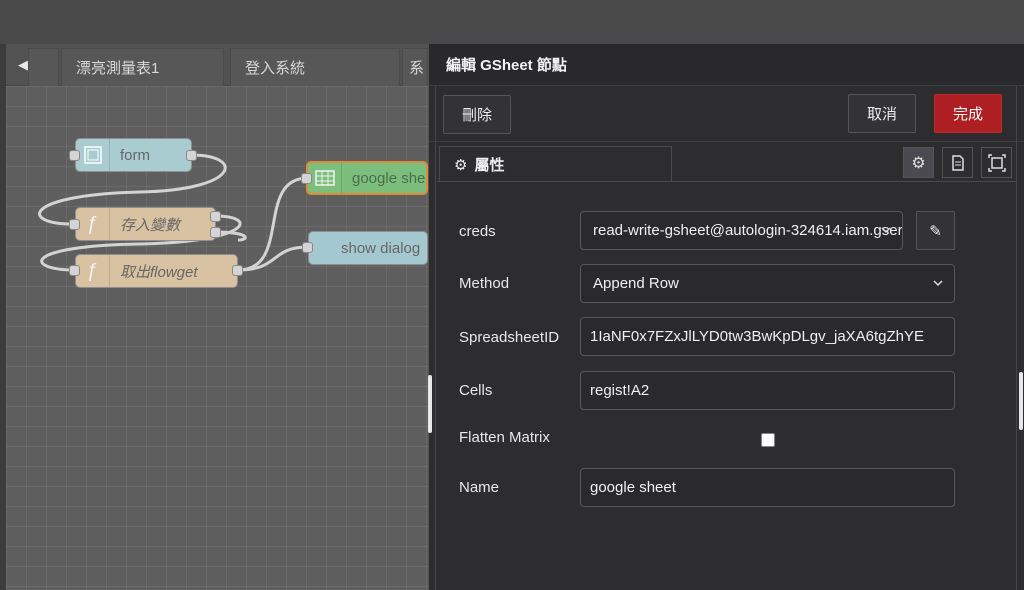  Describe the element at coordinates (767, 283) in the screenshot. I see `method-select: Append Row` at that location.